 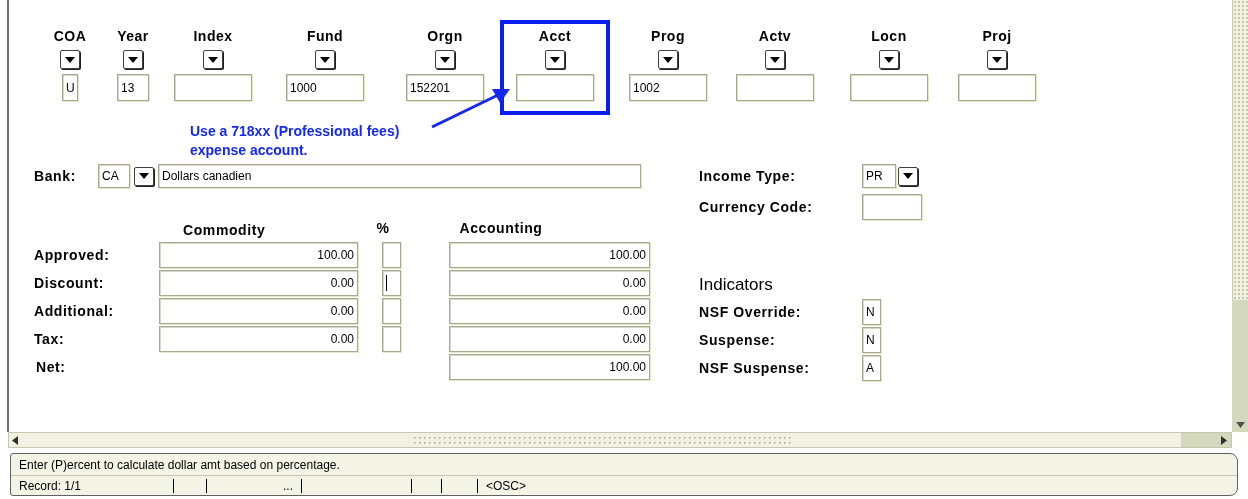 I want to click on mode-indicator: <OSC>, so click(x=506, y=486).